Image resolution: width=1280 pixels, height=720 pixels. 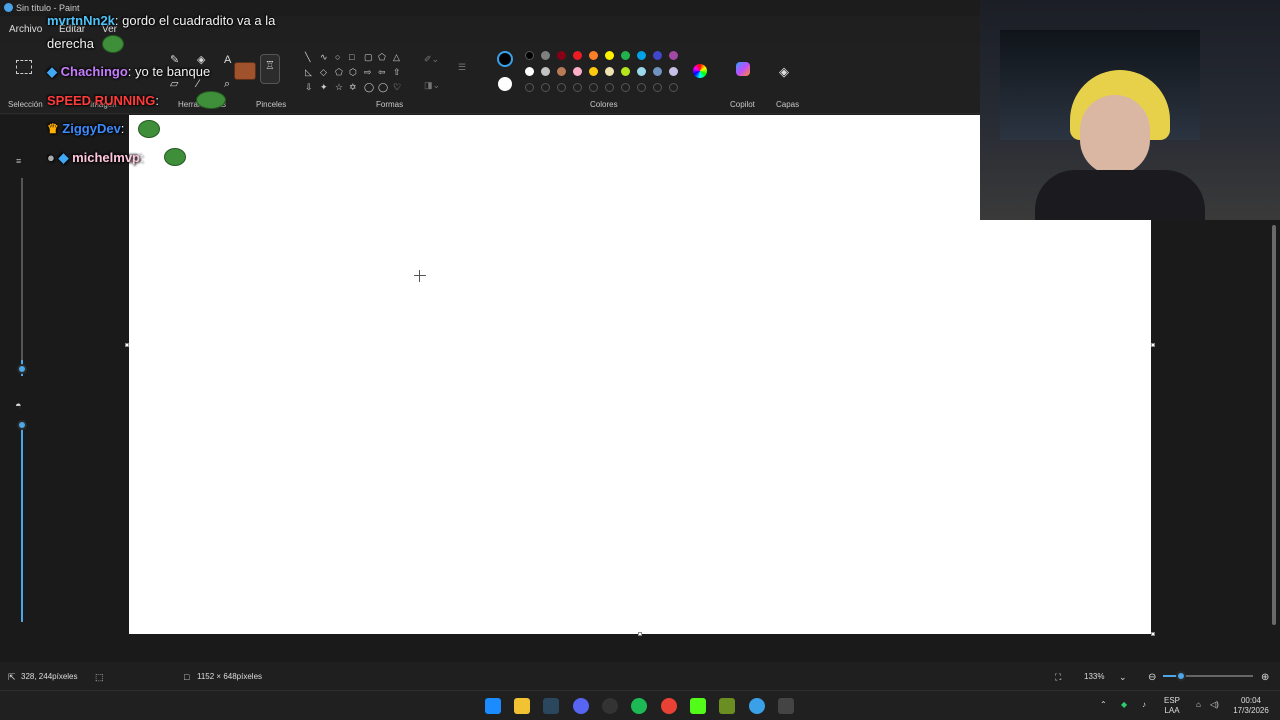 I want to click on copilot-label: Copilot, so click(x=742, y=104).